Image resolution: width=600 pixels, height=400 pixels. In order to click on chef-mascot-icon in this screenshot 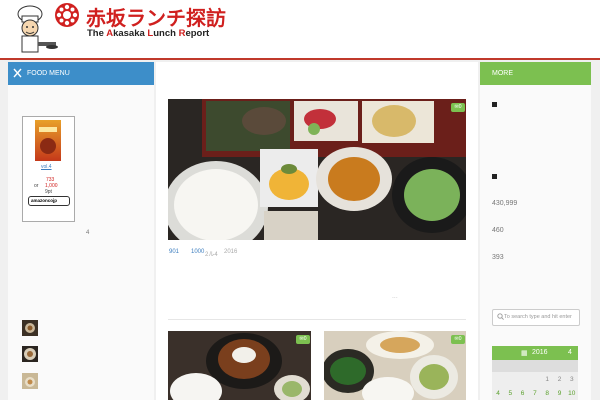, I will do `click(37, 29)`.